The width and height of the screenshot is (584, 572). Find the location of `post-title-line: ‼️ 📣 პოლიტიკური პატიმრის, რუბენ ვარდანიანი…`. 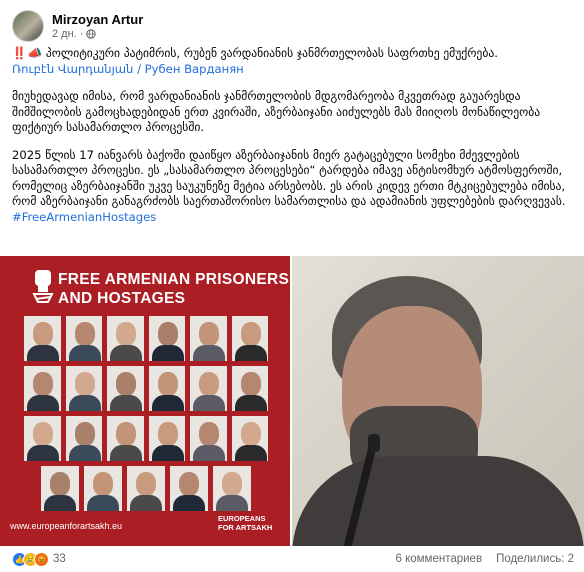

post-title-line: ‼️ 📣 პოლიტიკური პატიმრის, რუბენ ვარდანიანი… is located at coordinates (295, 54).